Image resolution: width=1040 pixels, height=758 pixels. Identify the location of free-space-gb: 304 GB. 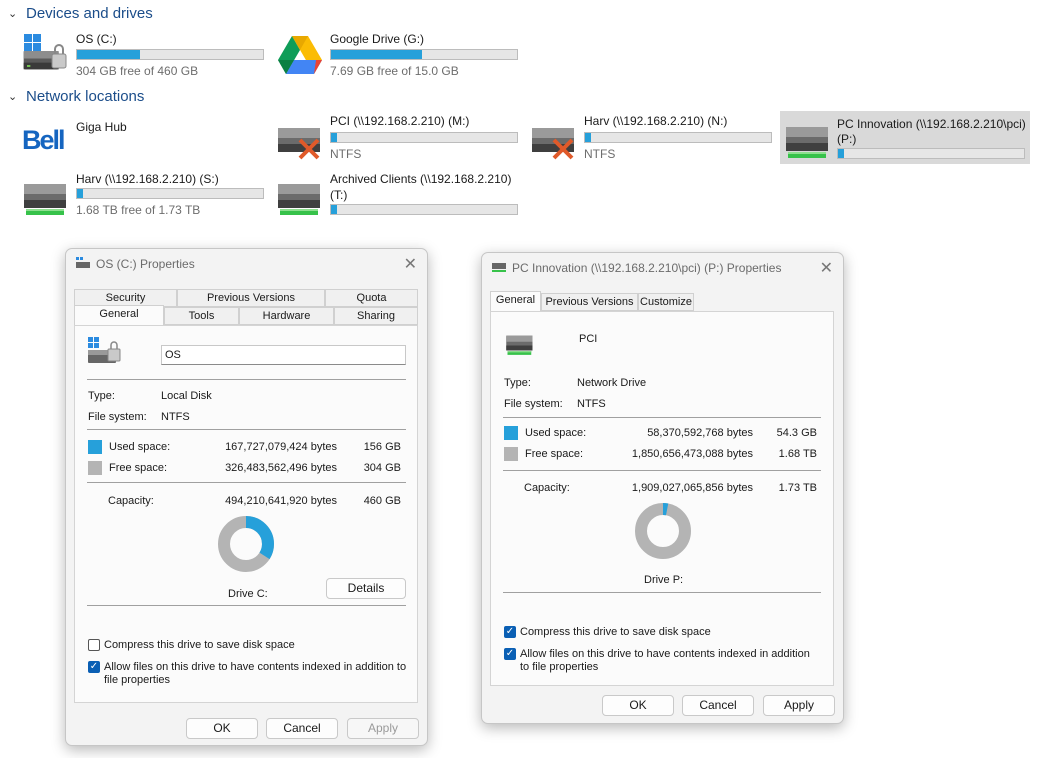
(382, 468).